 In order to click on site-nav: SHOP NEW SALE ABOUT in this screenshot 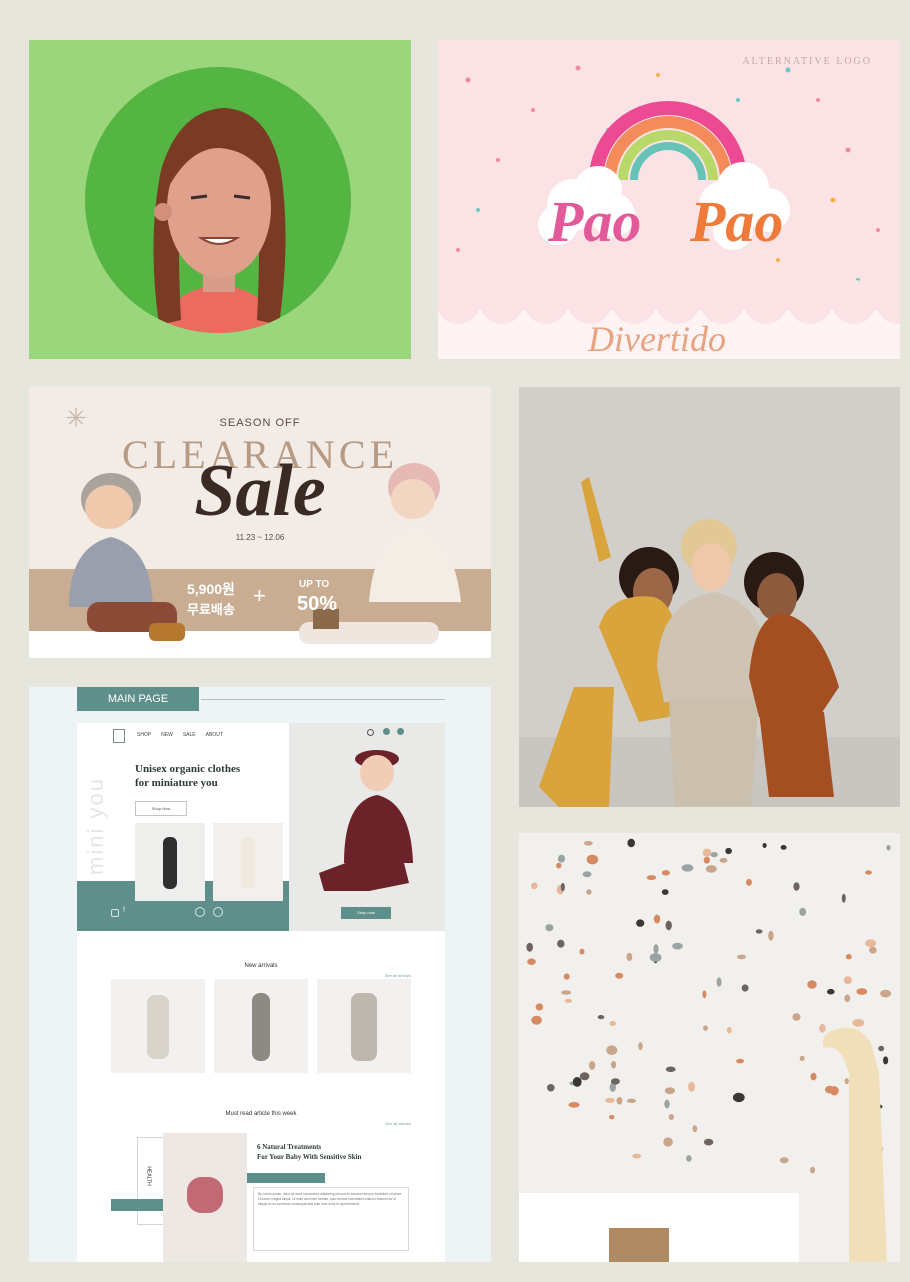, I will do `click(180, 735)`.